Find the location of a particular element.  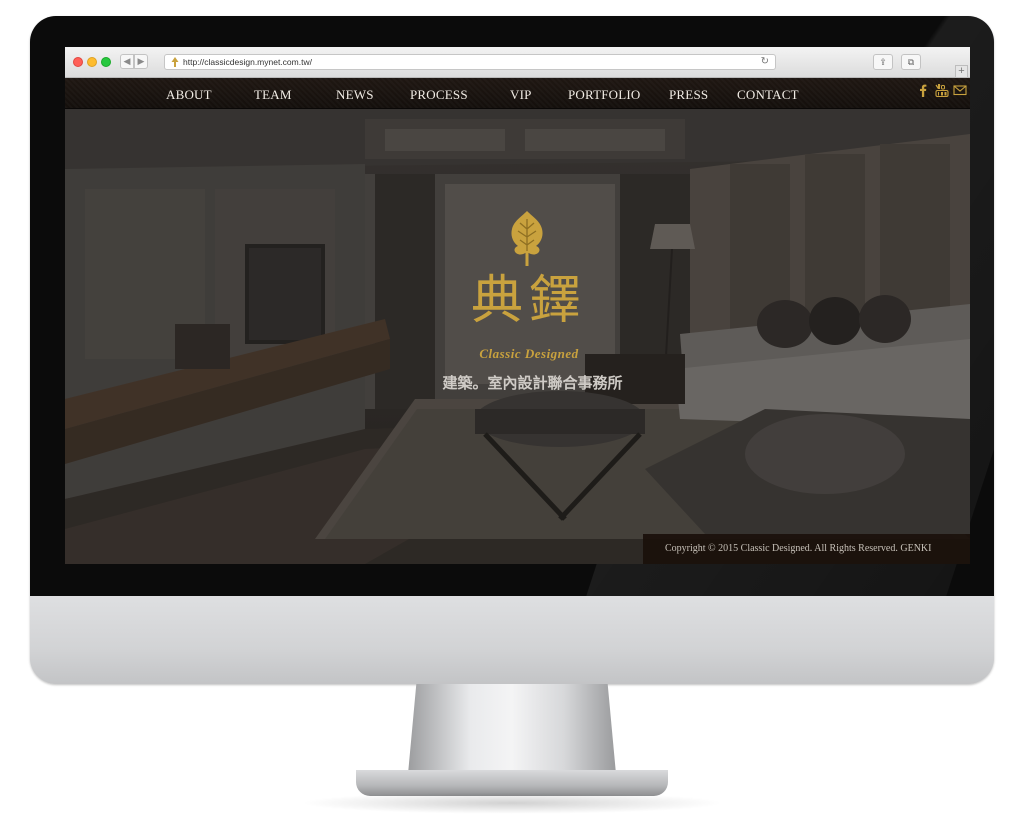

tree-logo-icon is located at coordinates (527, 238).